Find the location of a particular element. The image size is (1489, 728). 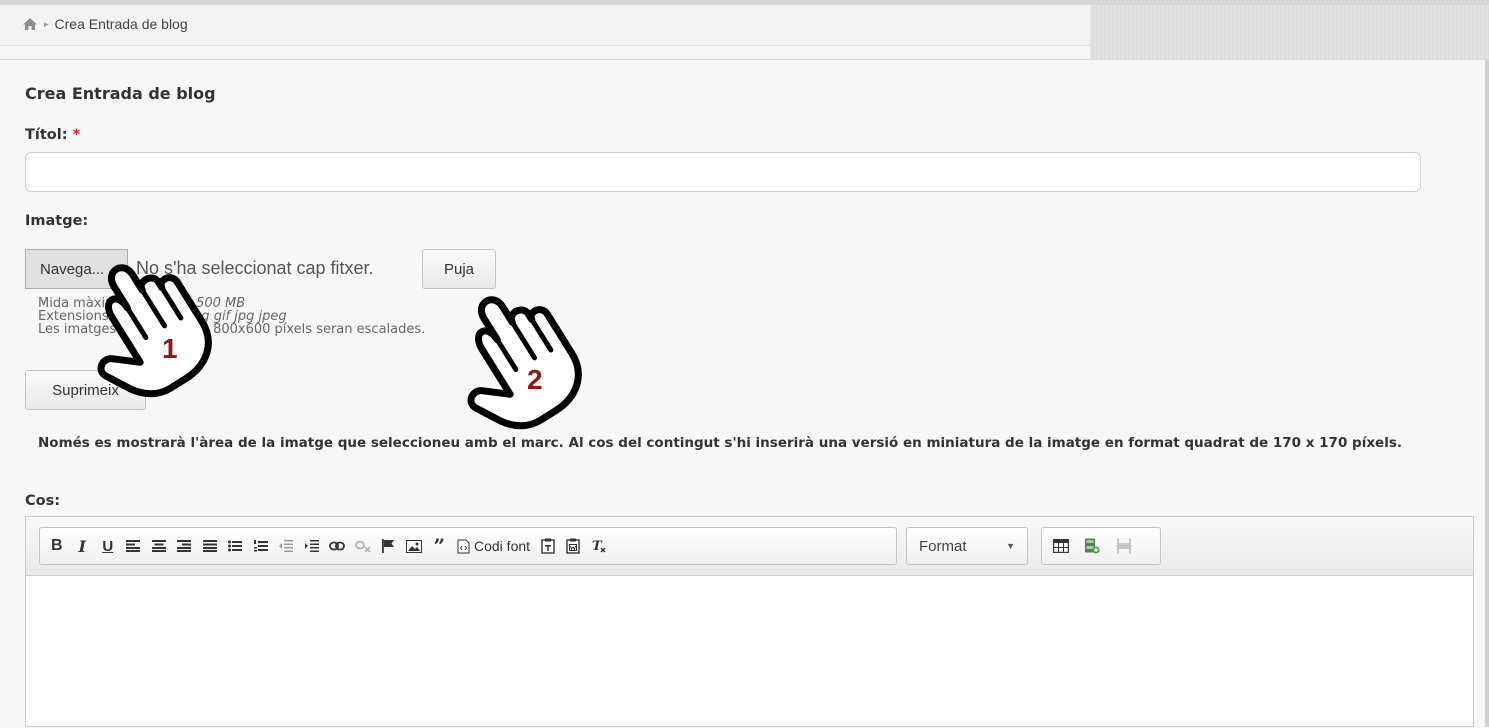

breadcrumb-current: Crea Entrada de blog is located at coordinates (121, 24).